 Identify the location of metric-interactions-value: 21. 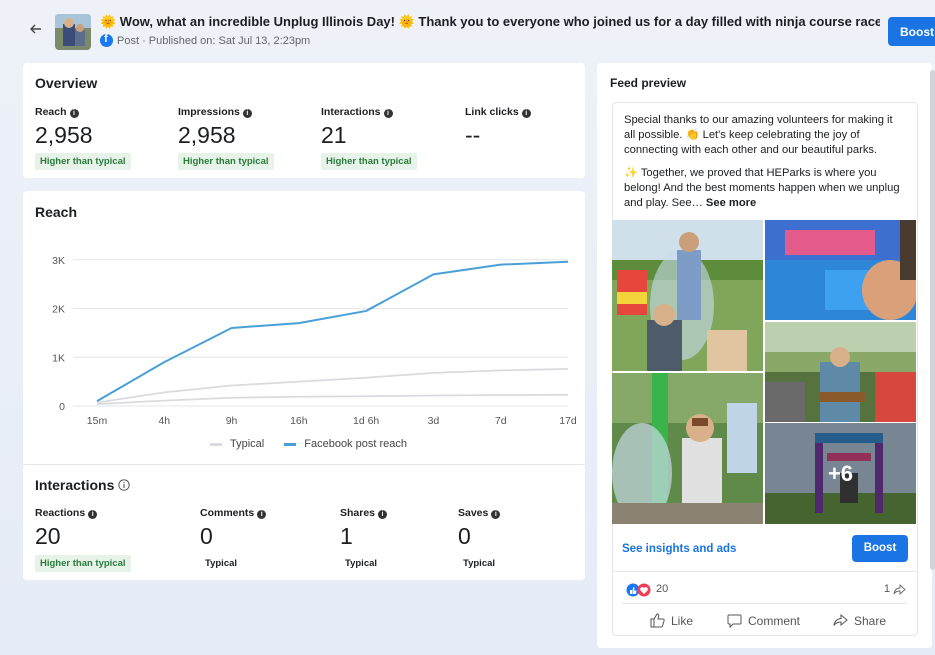
(334, 135).